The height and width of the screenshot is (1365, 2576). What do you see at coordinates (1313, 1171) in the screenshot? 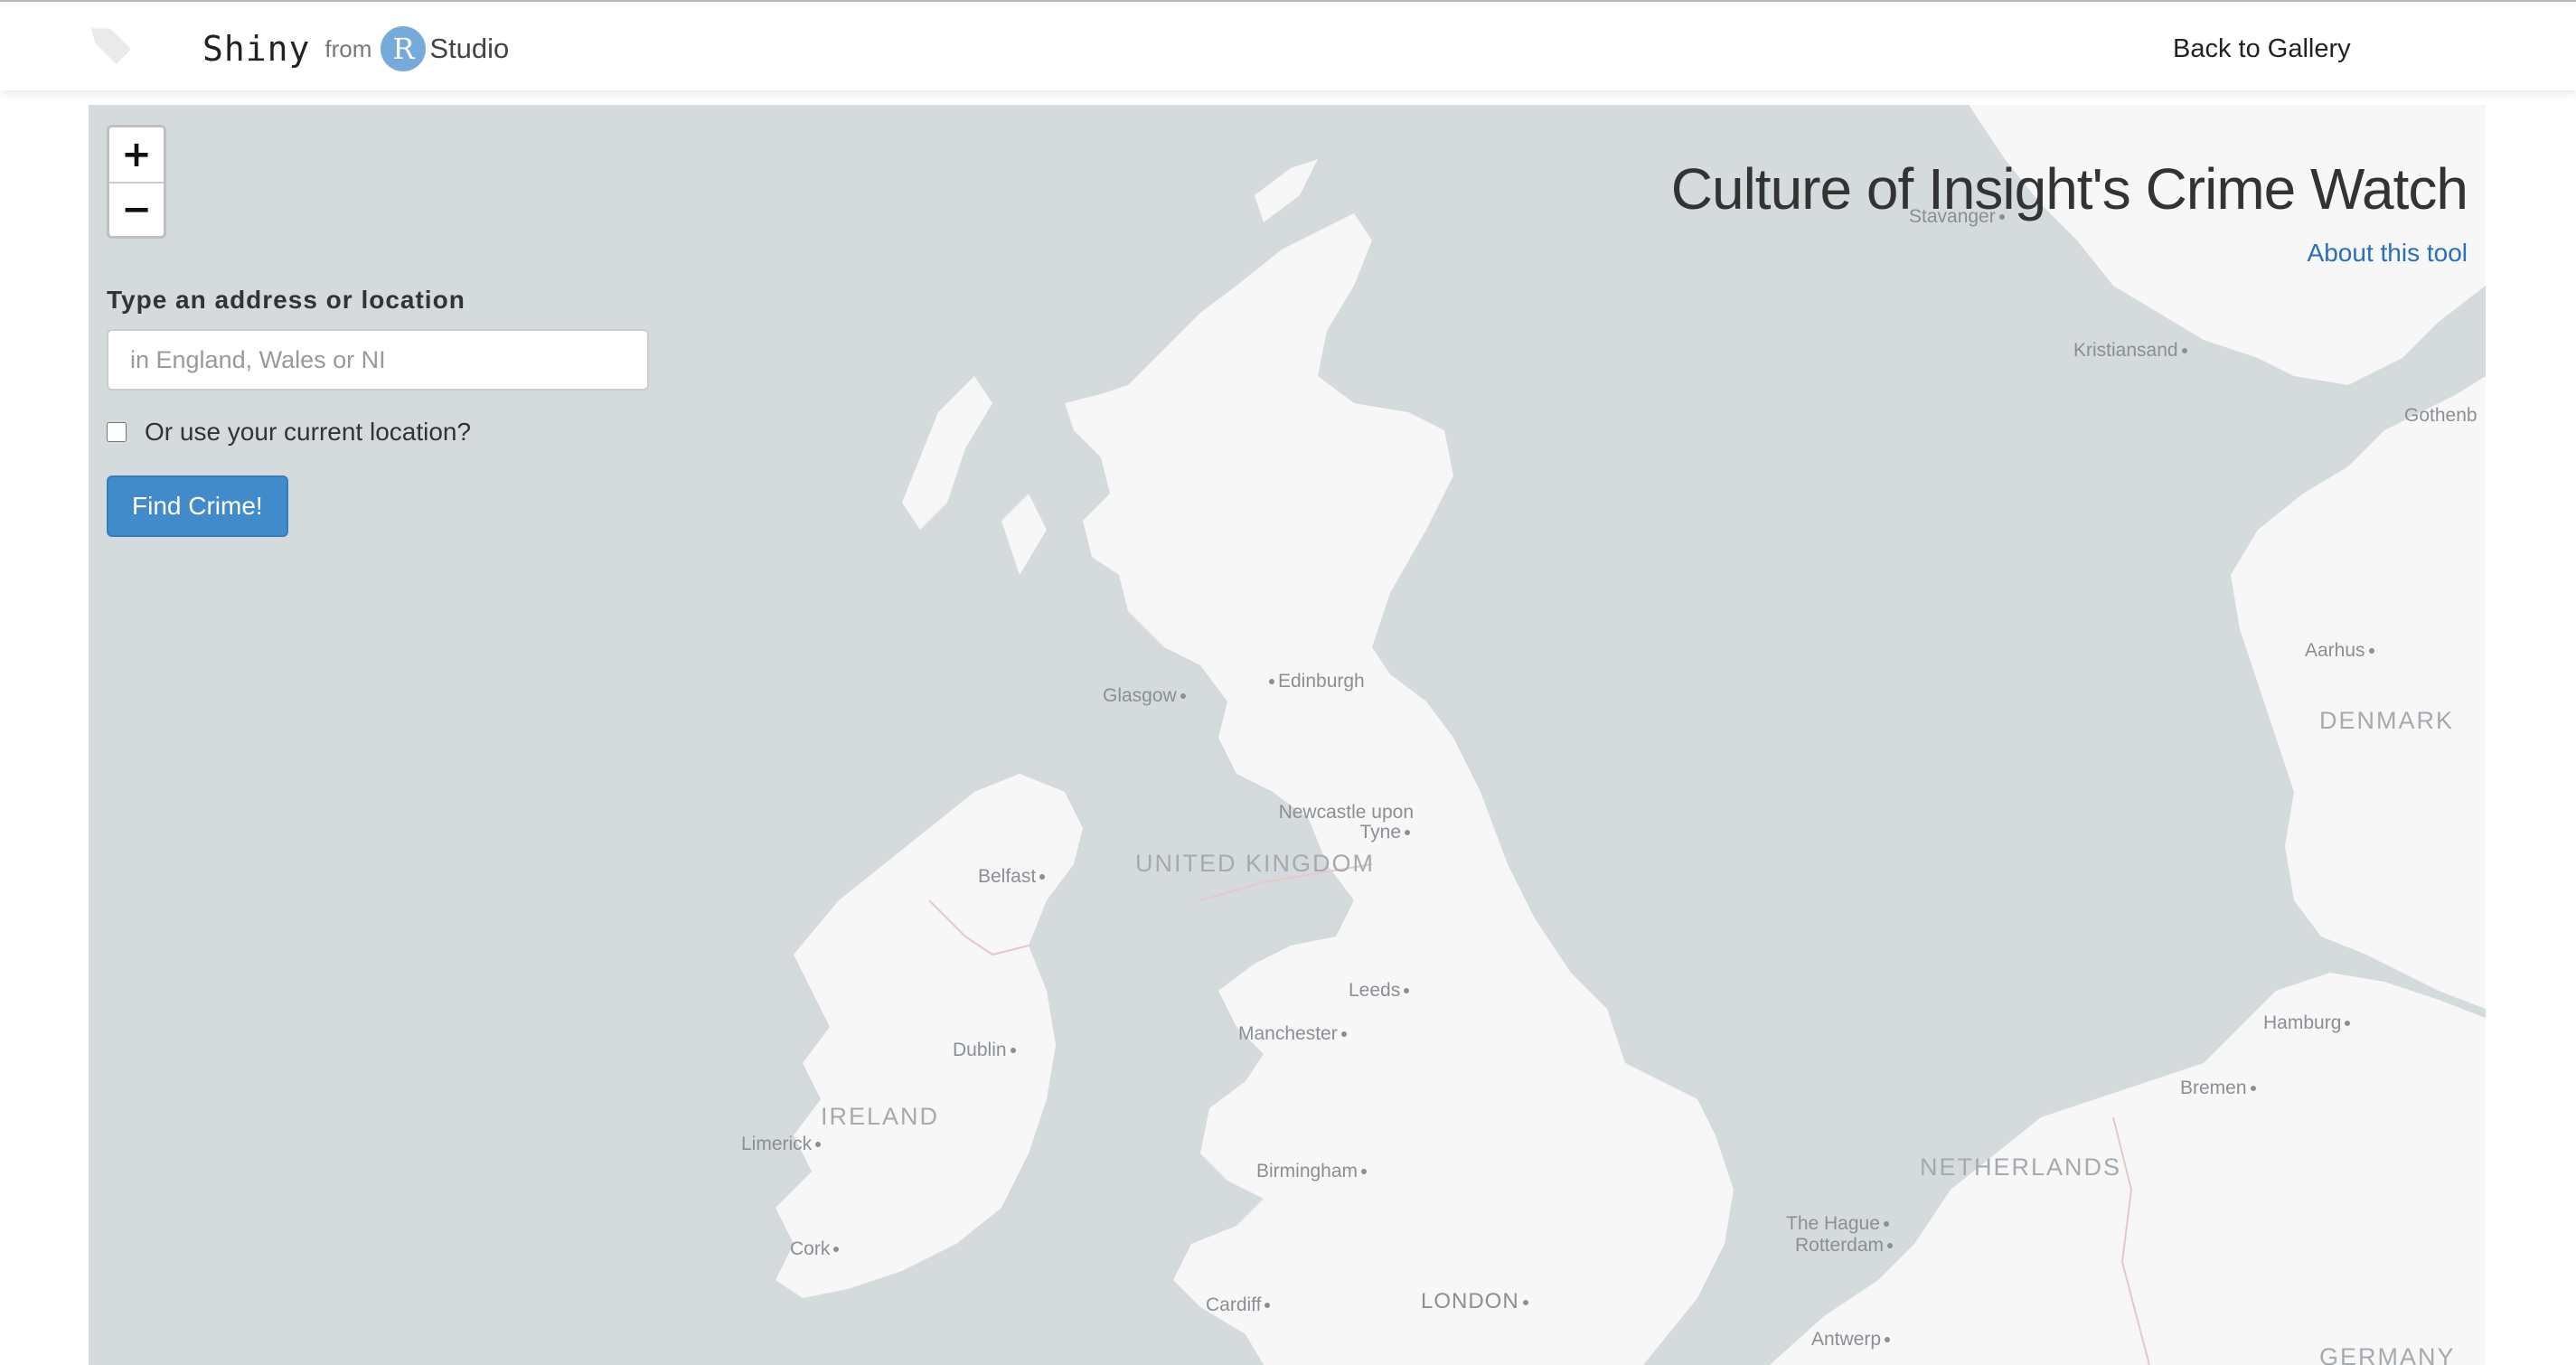
I see `map-label-birmingham: Birmingham` at bounding box center [1313, 1171].